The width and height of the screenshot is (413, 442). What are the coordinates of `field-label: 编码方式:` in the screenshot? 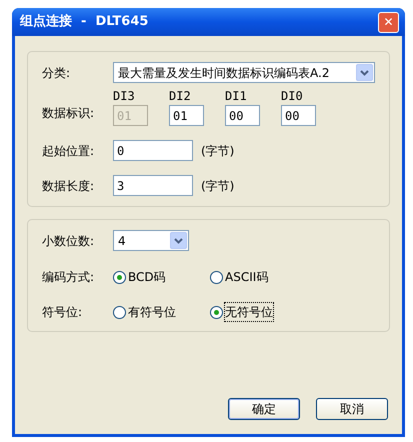 It's located at (69, 277).